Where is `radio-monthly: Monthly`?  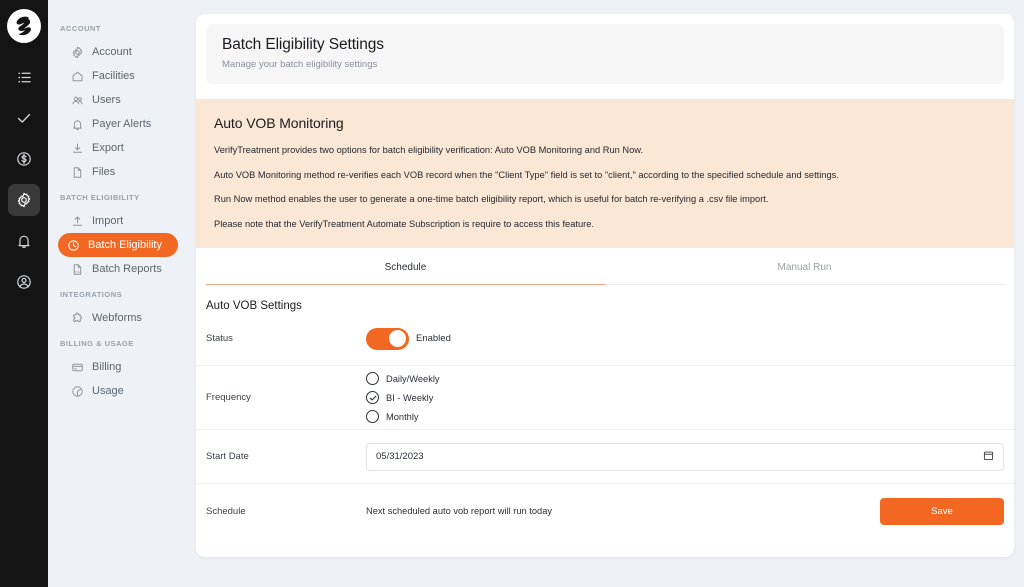
radio-monthly: Monthly is located at coordinates (685, 417).